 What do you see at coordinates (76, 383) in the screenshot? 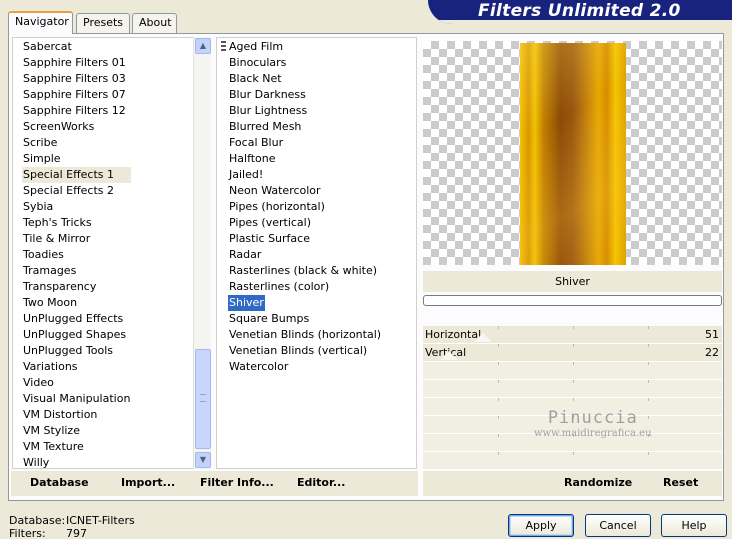
I see `category-item: Video` at bounding box center [76, 383].